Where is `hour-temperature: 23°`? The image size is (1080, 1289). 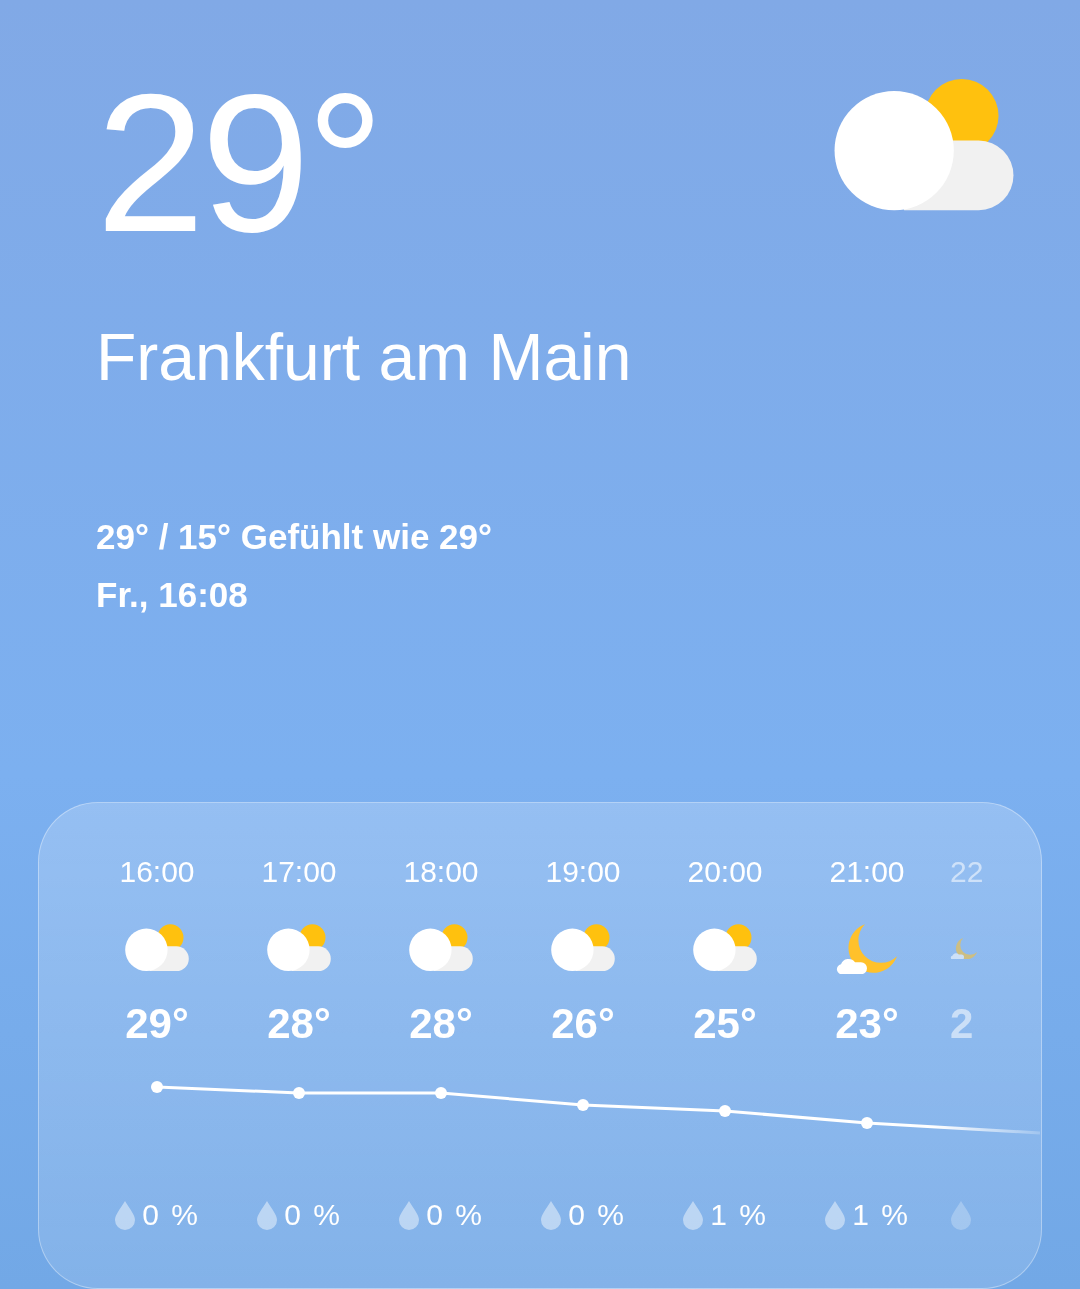
hour-temperature: 23° is located at coordinates (867, 1025).